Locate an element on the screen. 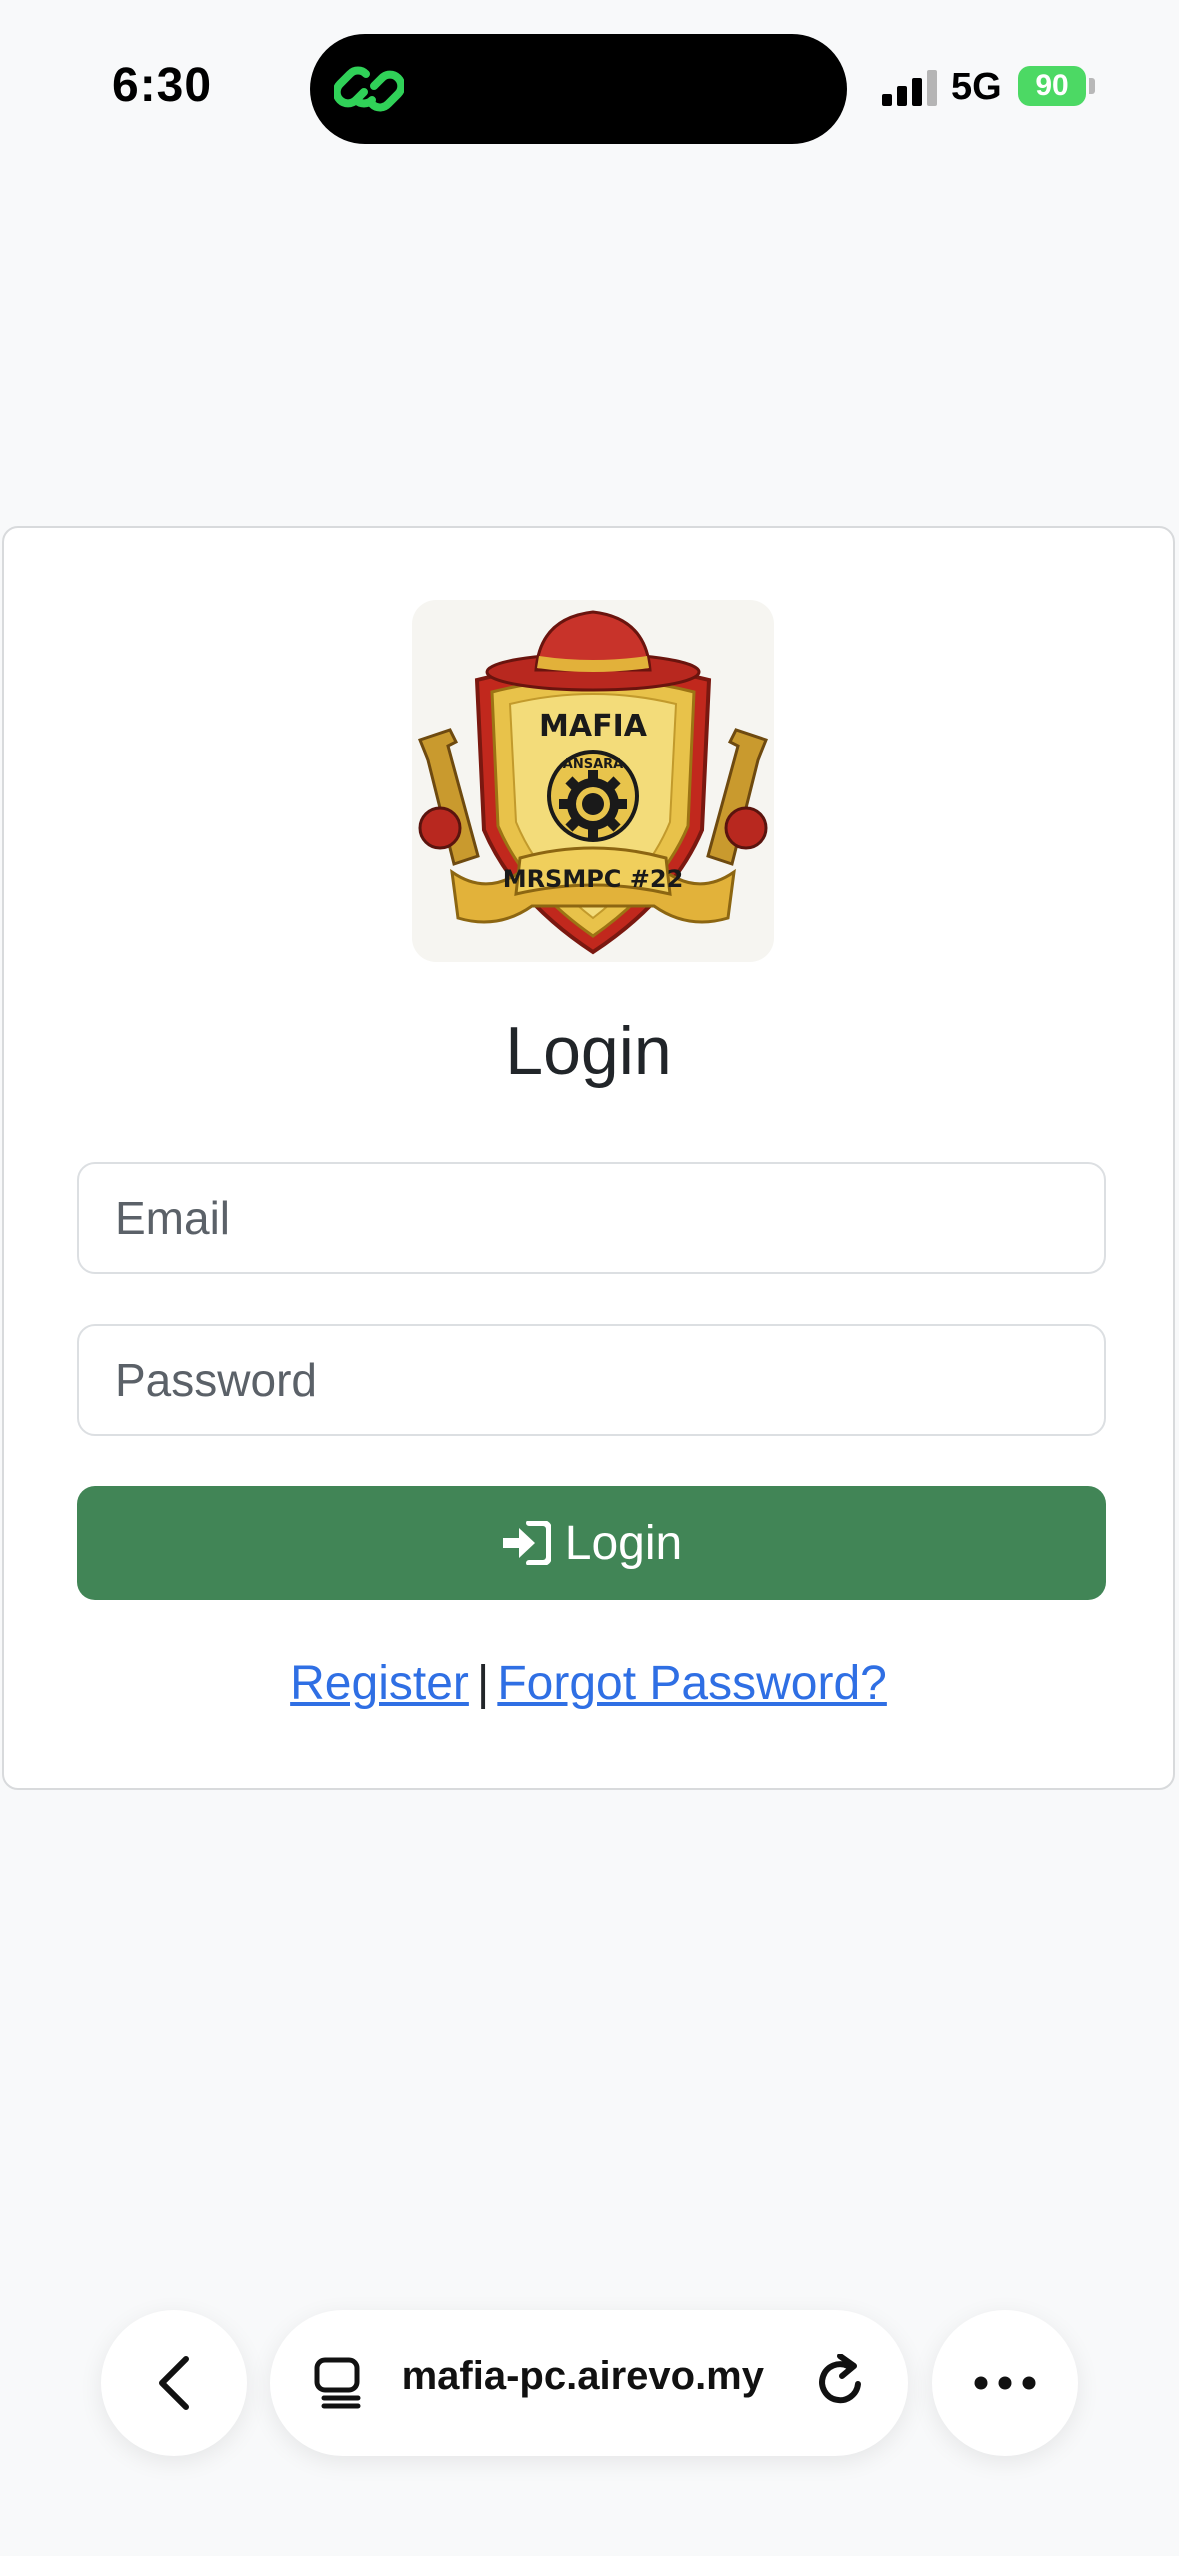 The height and width of the screenshot is (2556, 1179). battery-icon: 90 is located at coordinates (1052, 86).